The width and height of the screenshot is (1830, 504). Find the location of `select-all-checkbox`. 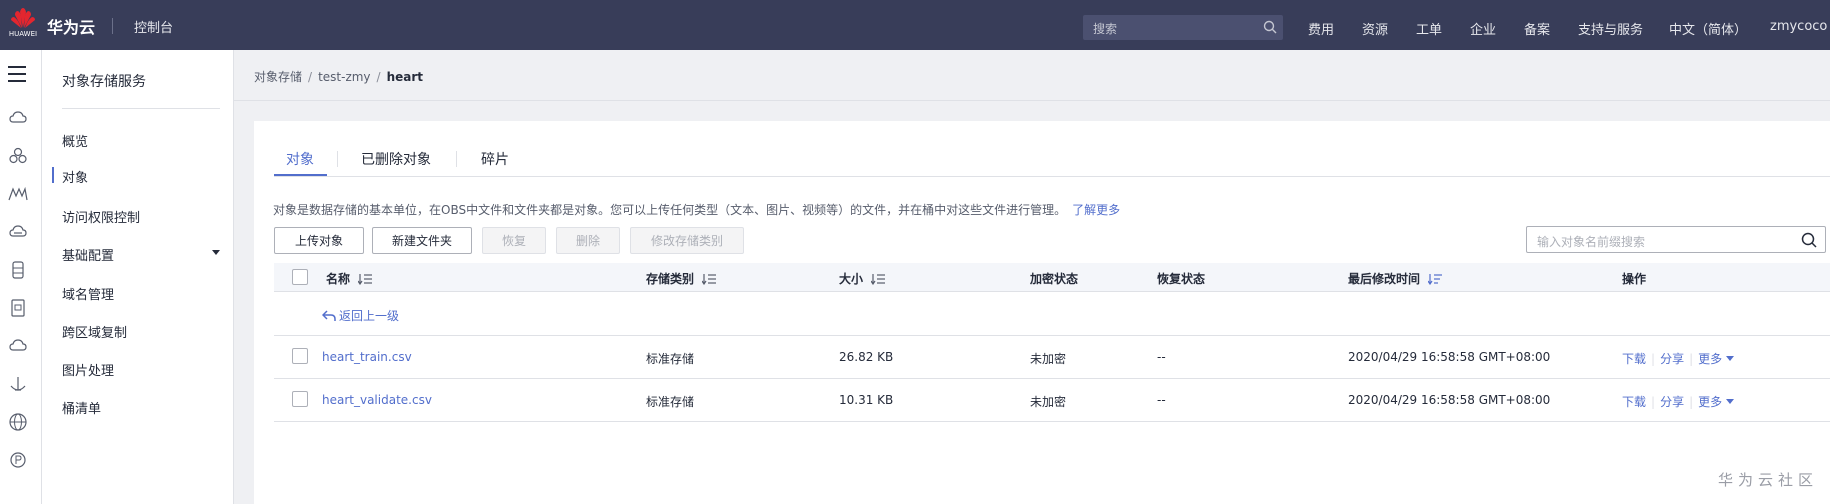

select-all-checkbox is located at coordinates (300, 277).